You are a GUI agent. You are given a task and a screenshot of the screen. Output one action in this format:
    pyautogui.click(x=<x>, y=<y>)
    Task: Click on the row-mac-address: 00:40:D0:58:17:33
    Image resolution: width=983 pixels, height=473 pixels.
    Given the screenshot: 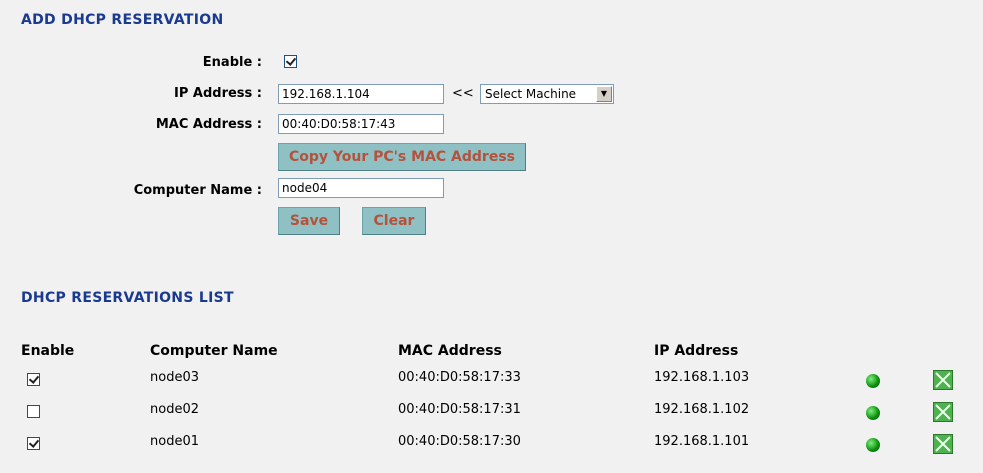 What is the action you would take?
    pyautogui.click(x=459, y=377)
    